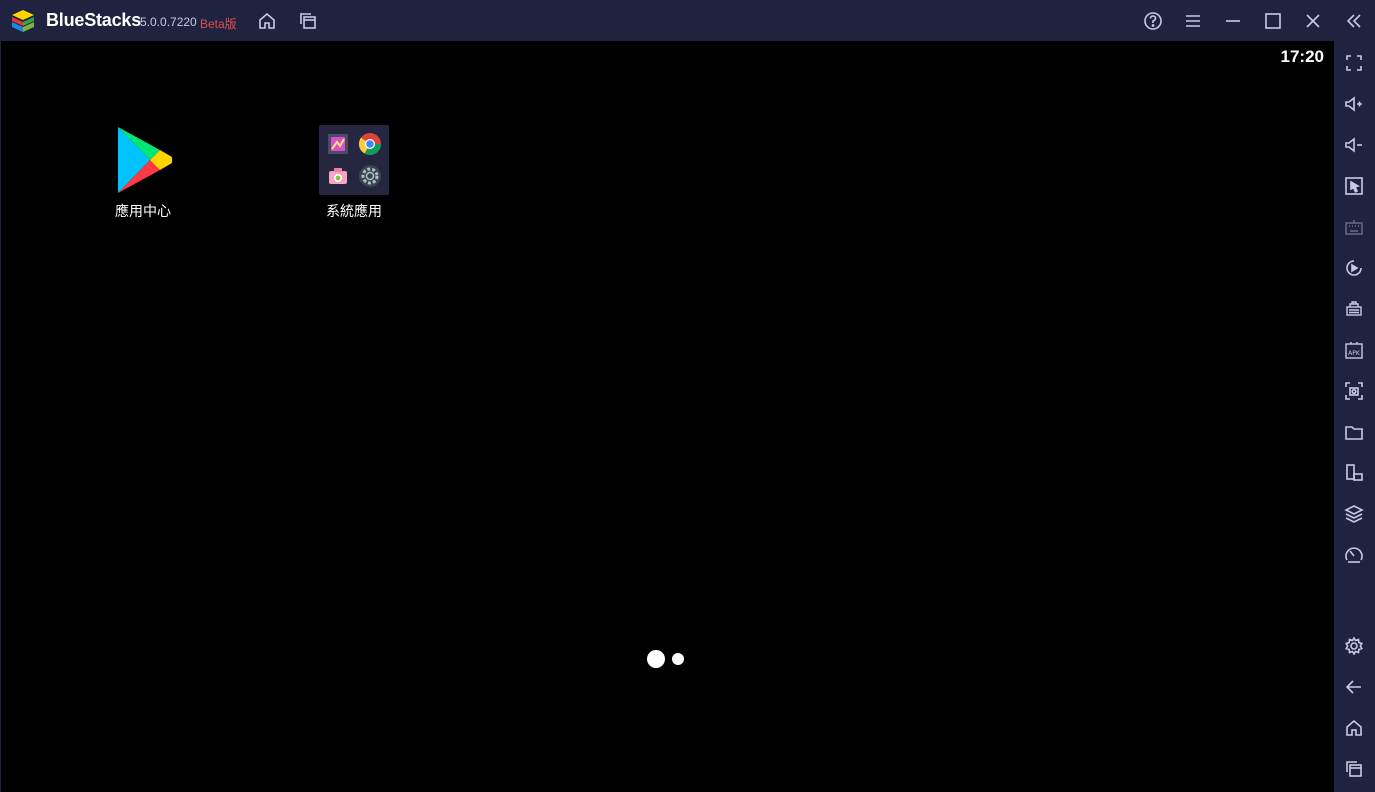  I want to click on pointer-icon, so click(1354, 186).